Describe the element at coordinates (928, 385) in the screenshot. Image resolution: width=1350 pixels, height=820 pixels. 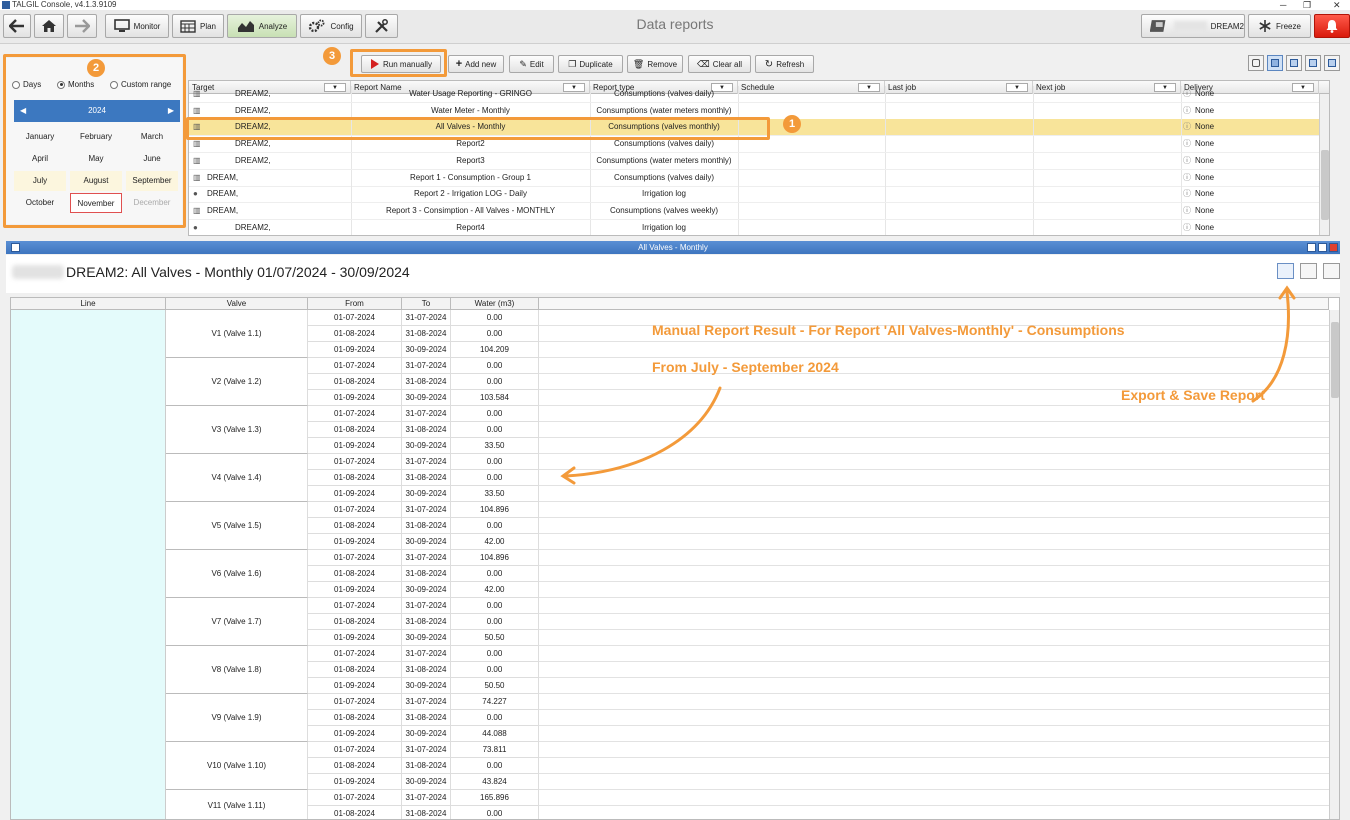
I see `annotation-arrows` at that location.